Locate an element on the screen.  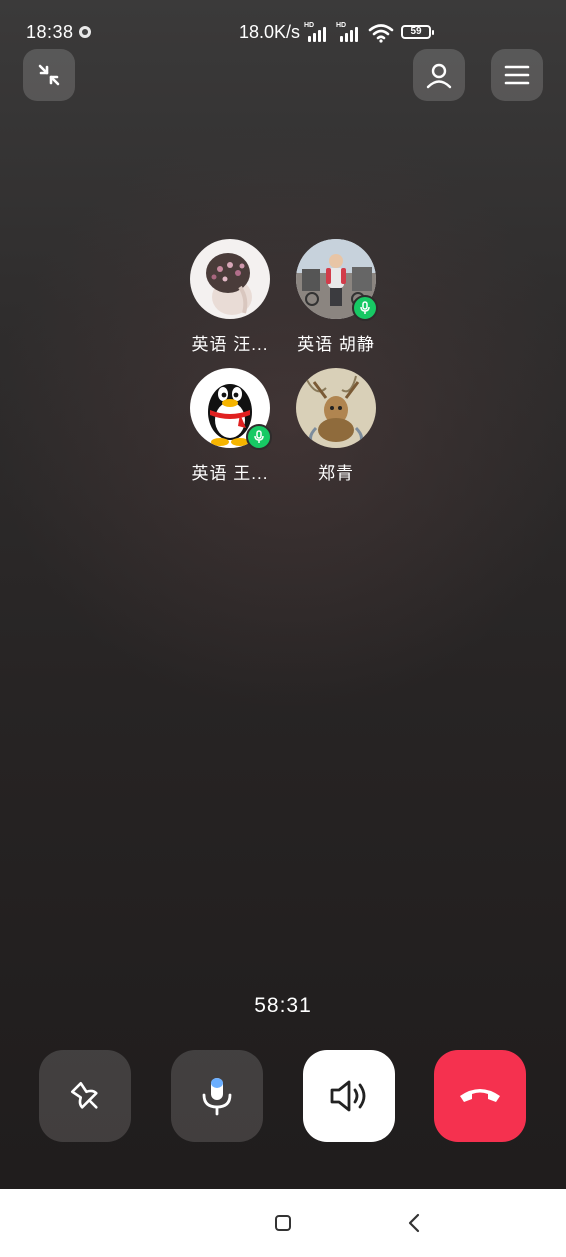
status-time: 18:38 is located at coordinates (50, 32).